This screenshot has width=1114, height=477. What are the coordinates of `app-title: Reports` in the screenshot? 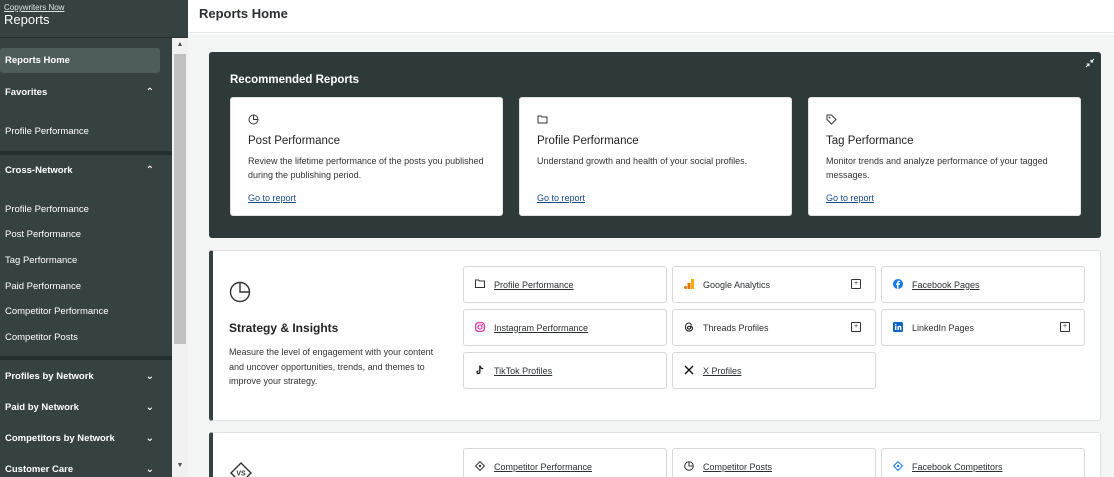 It's located at (27, 19).